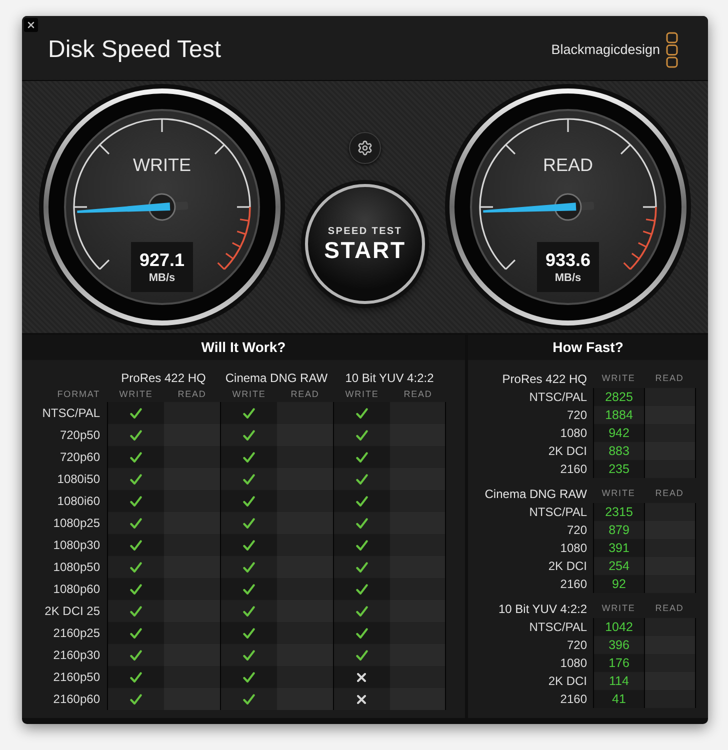  What do you see at coordinates (76, 523) in the screenshot?
I see `format-label: 1080p25` at bounding box center [76, 523].